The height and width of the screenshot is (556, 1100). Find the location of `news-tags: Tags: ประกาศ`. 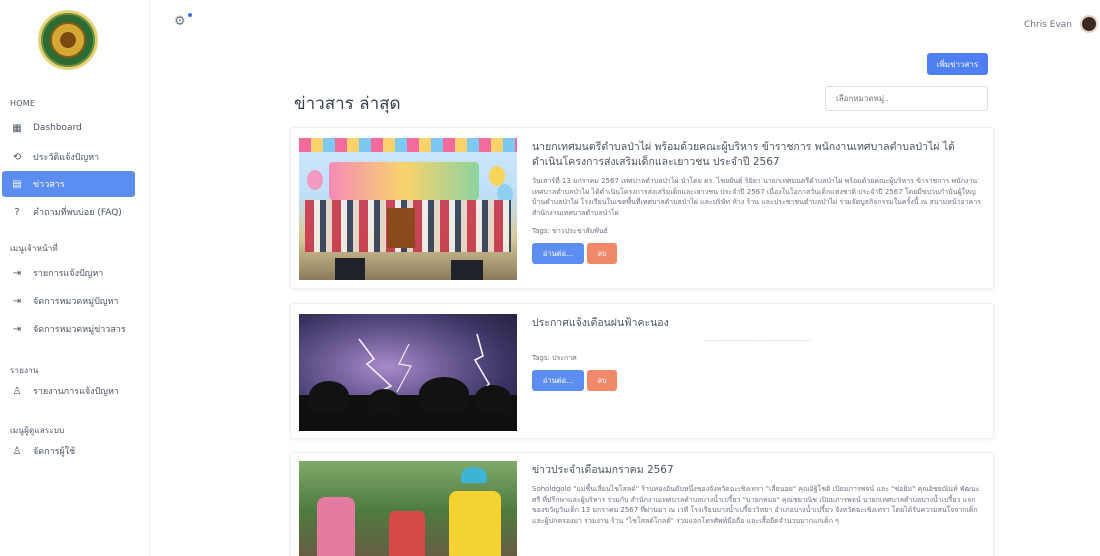

news-tags: Tags: ประกาศ is located at coordinates (554, 358).